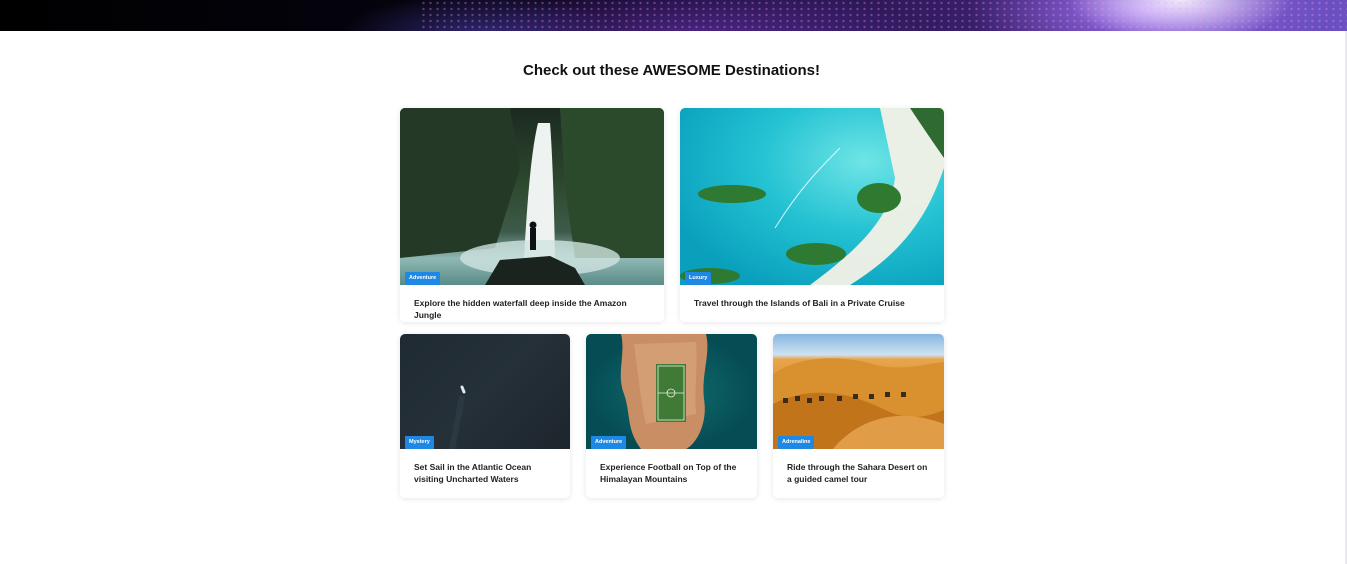 This screenshot has width=1347, height=564. I want to click on islands-photo: Luxury, so click(812, 196).